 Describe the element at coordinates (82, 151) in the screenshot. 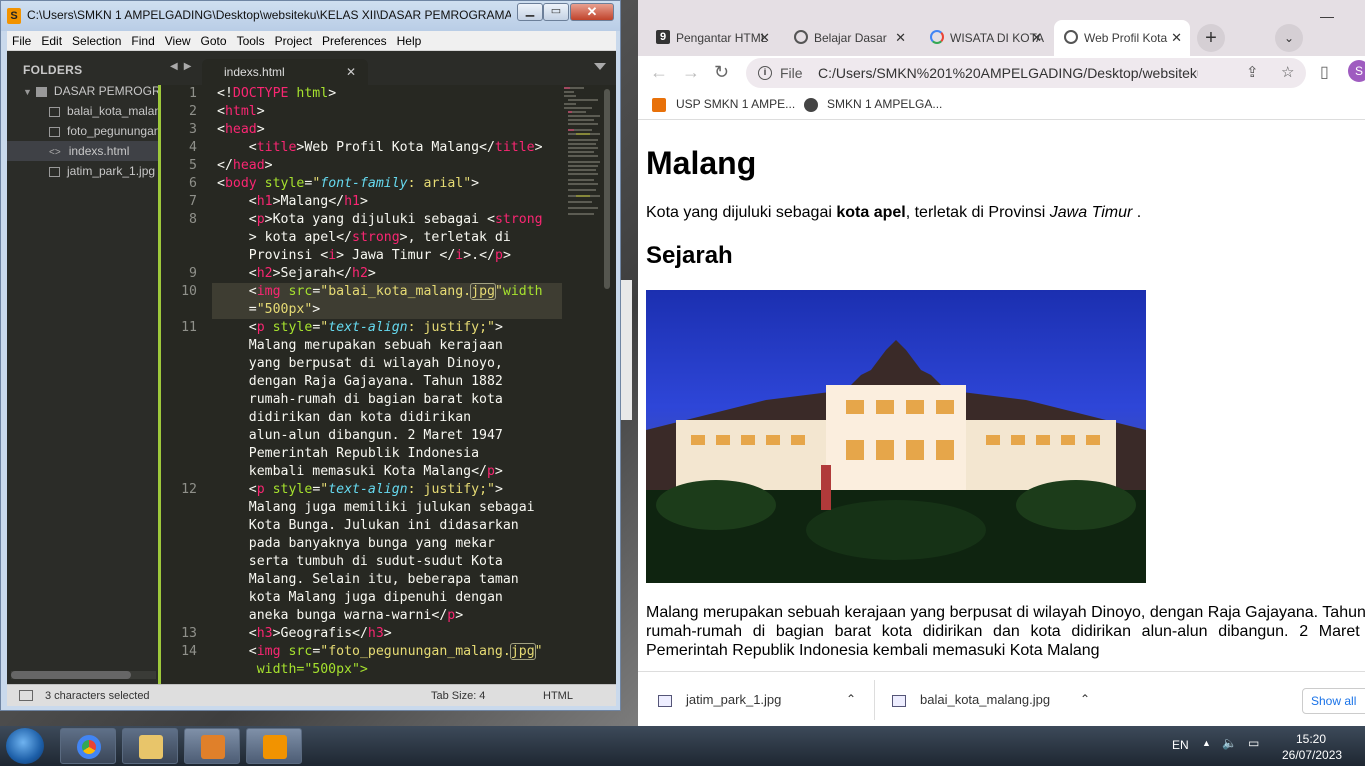

I see `sidebar-file-indexs: <> indexs.html` at that location.